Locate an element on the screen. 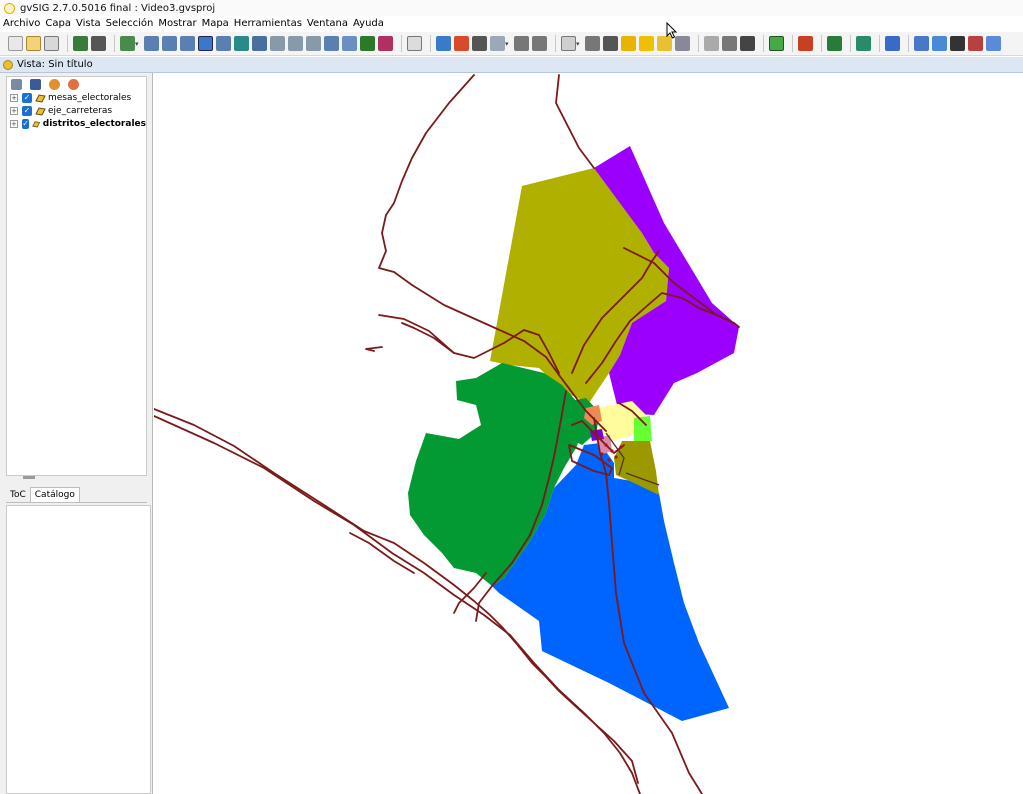 This screenshot has width=1023, height=794. open-project-icon is located at coordinates (33, 43).